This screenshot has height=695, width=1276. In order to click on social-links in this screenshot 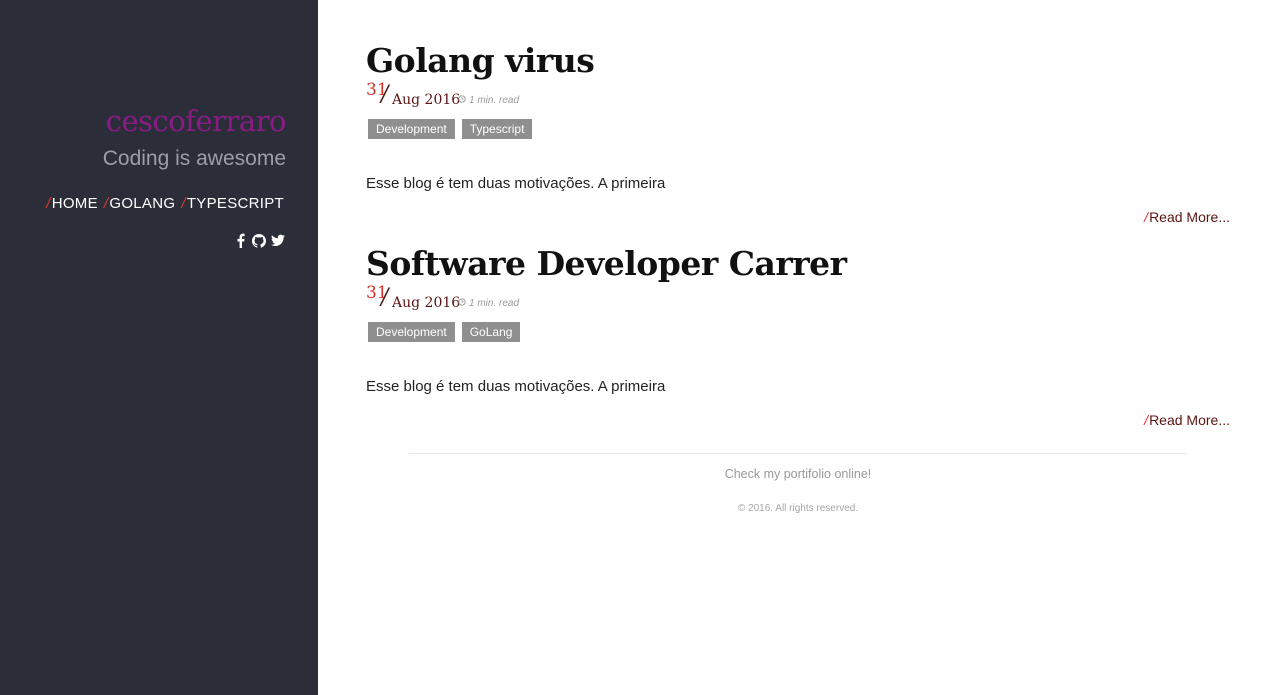, I will do `click(259, 240)`.